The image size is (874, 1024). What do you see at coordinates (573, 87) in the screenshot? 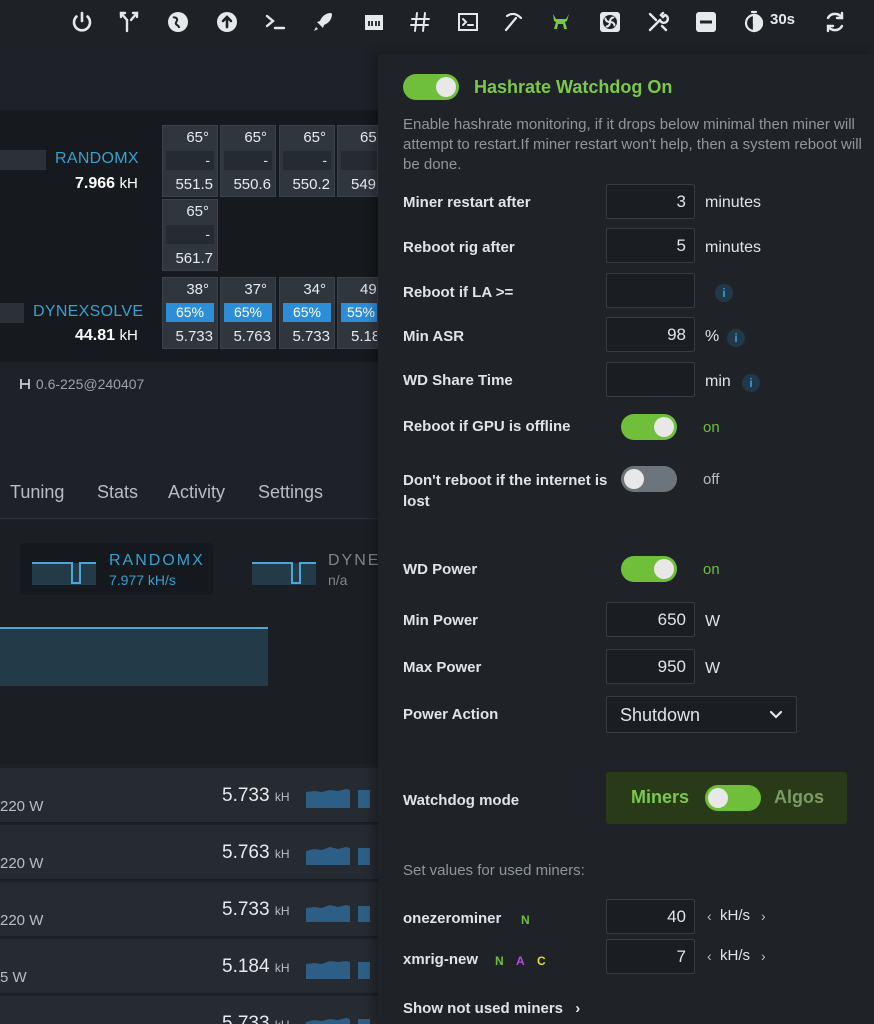
I see `panel-title: Hashrate Watchdog On` at bounding box center [573, 87].